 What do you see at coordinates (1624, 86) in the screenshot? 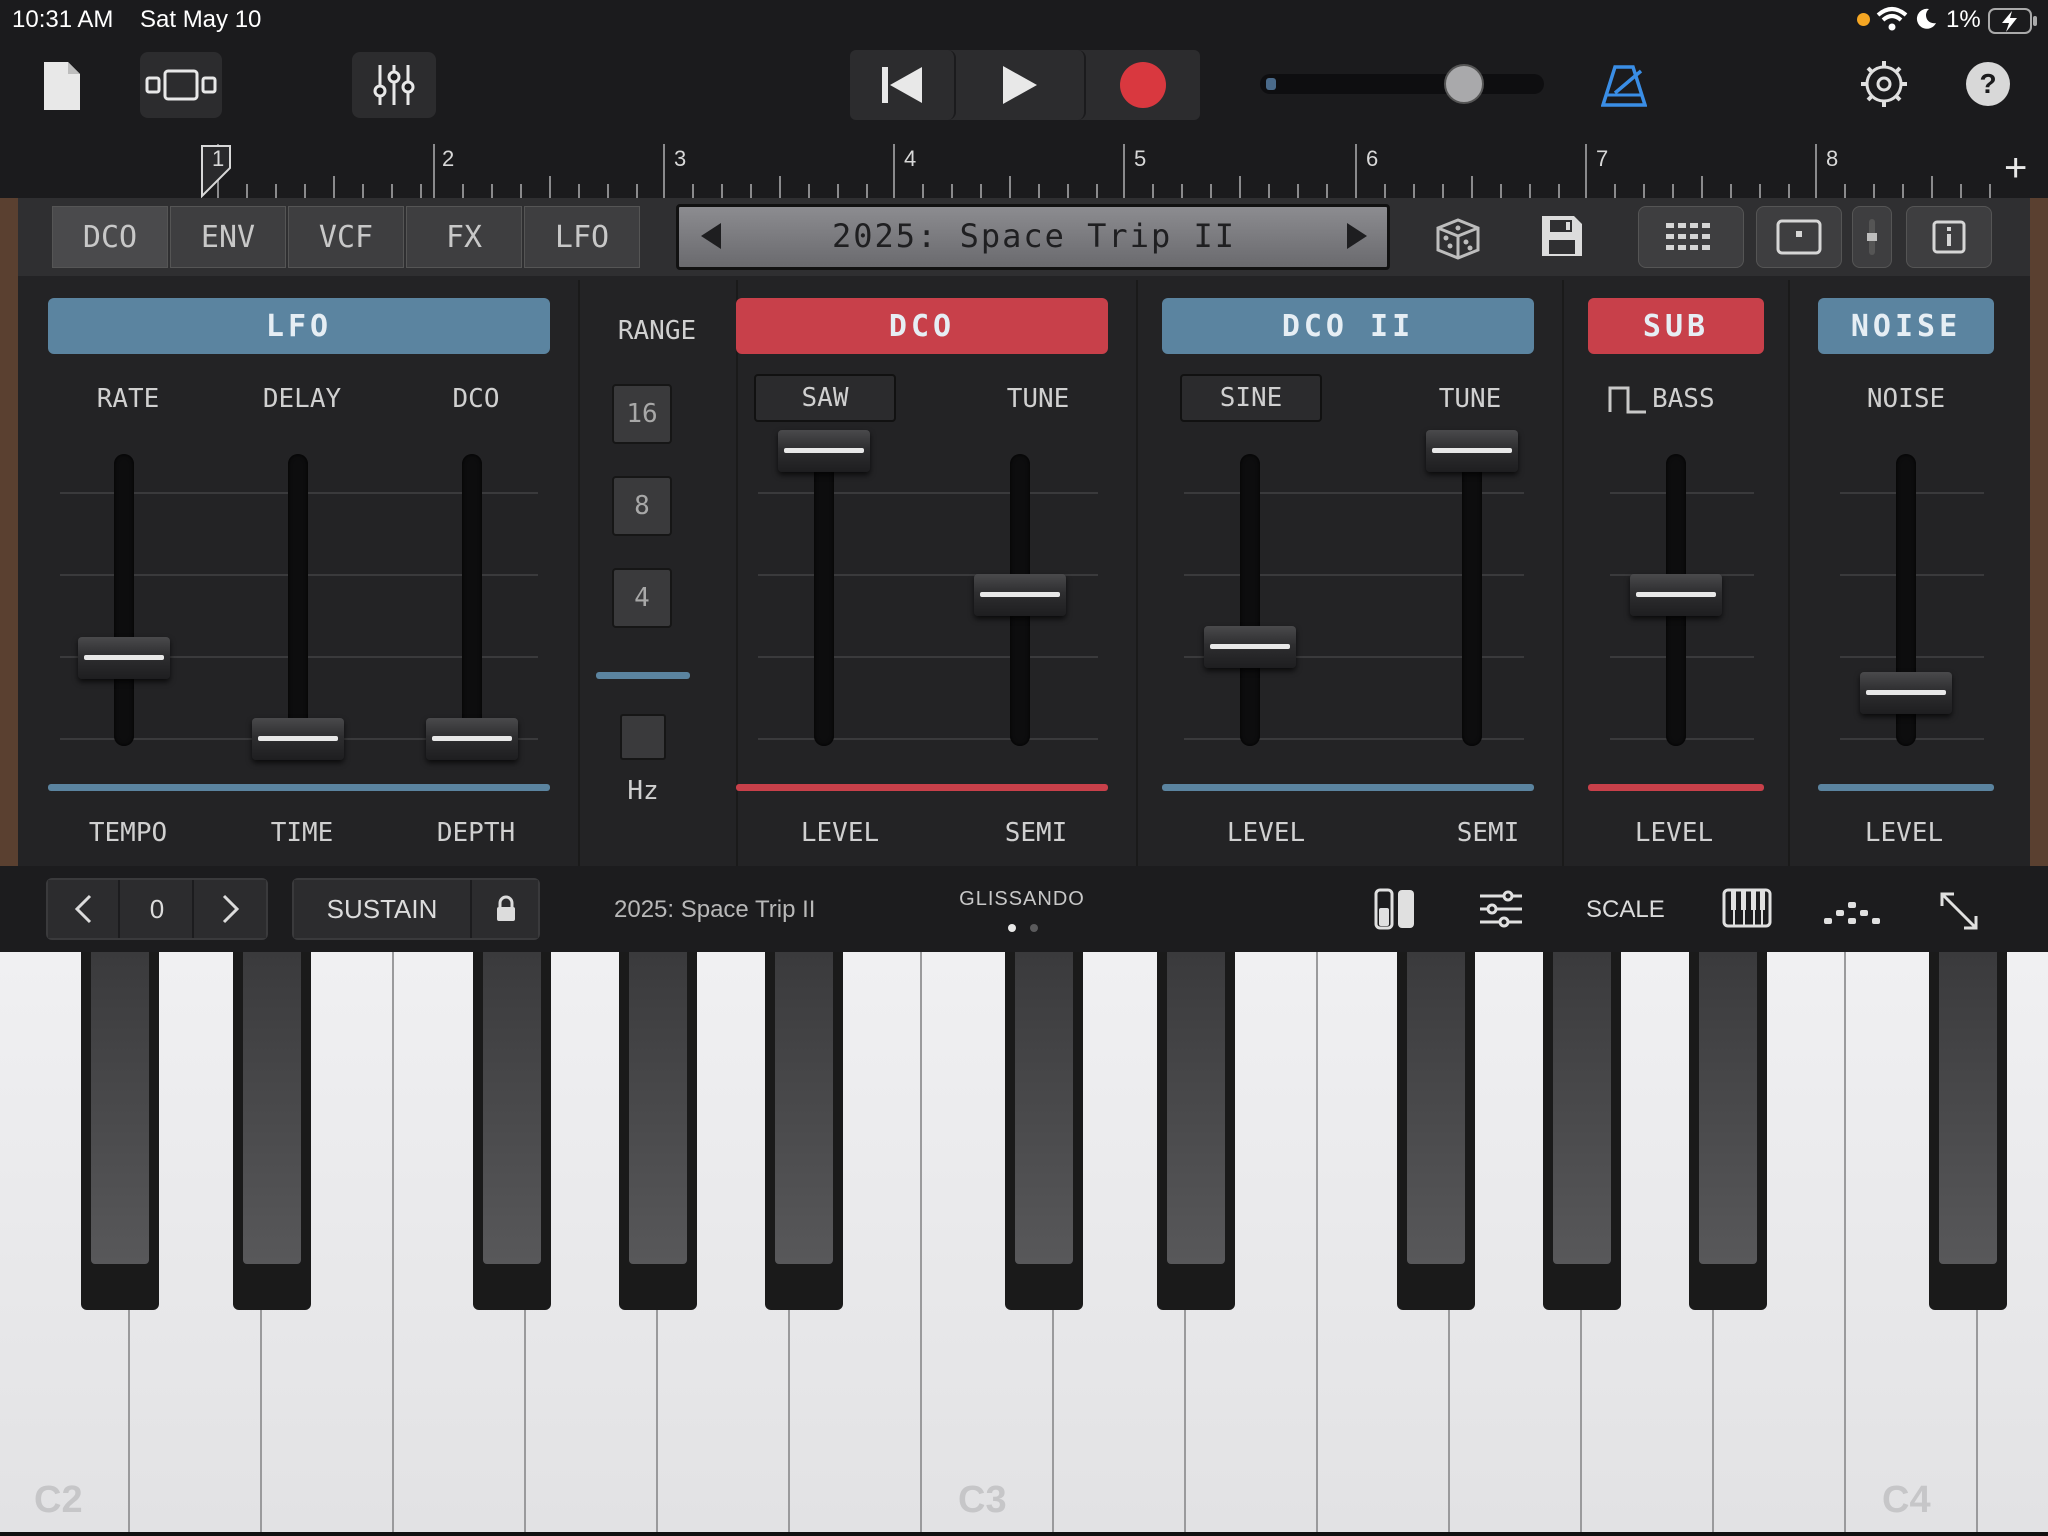
I see `metronome-icon` at bounding box center [1624, 86].